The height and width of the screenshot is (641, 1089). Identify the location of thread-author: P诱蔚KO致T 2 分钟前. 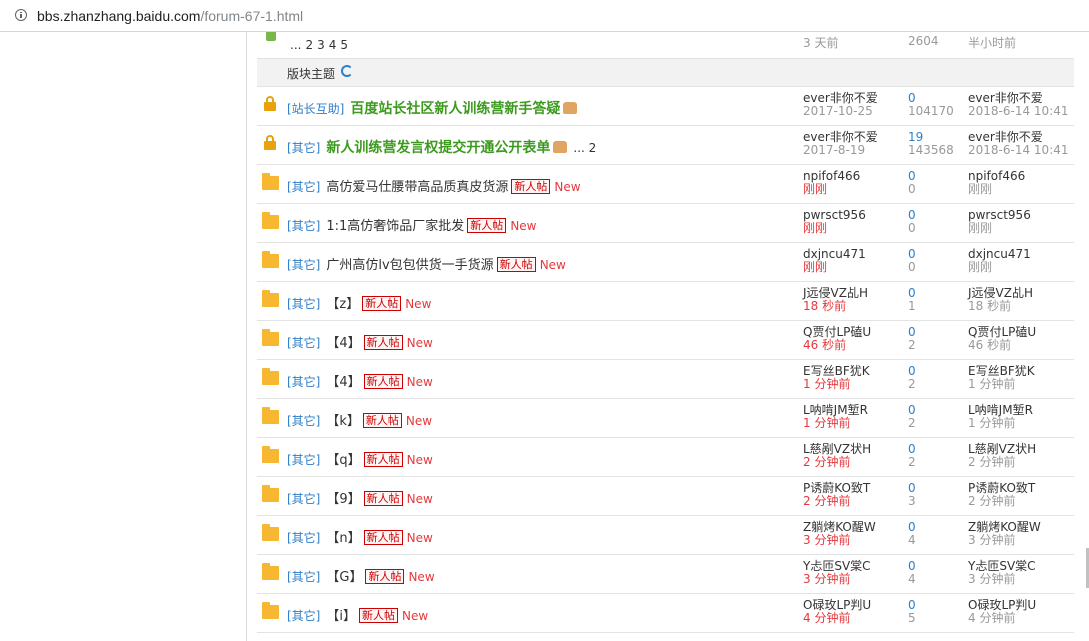
(836, 495).